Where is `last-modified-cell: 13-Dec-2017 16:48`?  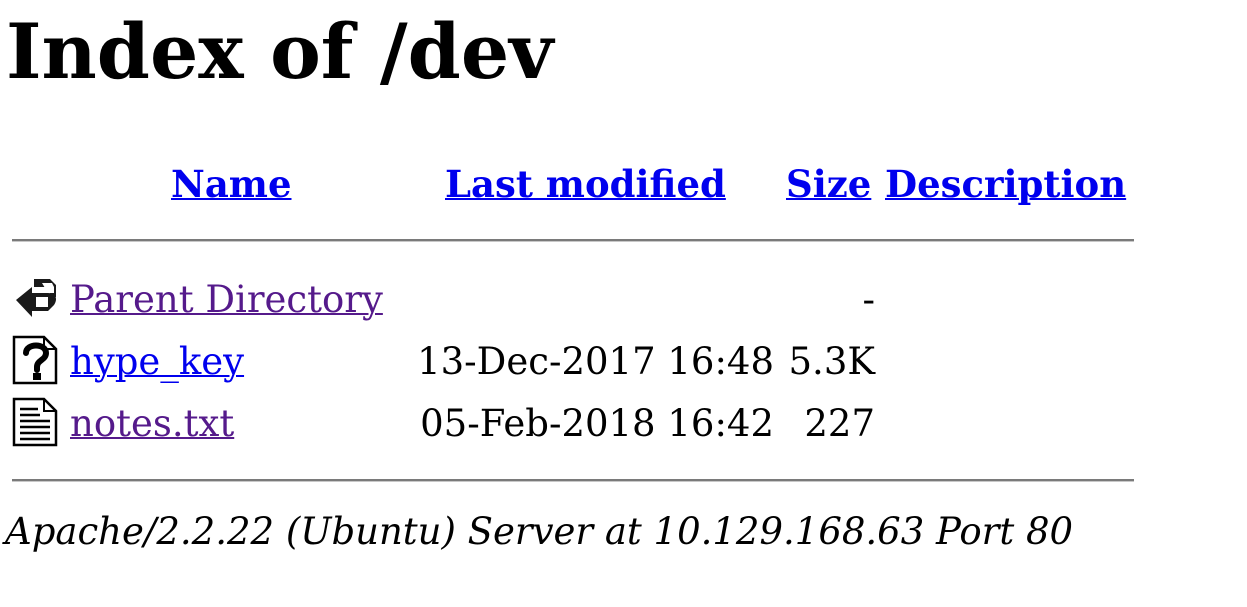 last-modified-cell: 13-Dec-2017 16:48 is located at coordinates (595, 361).